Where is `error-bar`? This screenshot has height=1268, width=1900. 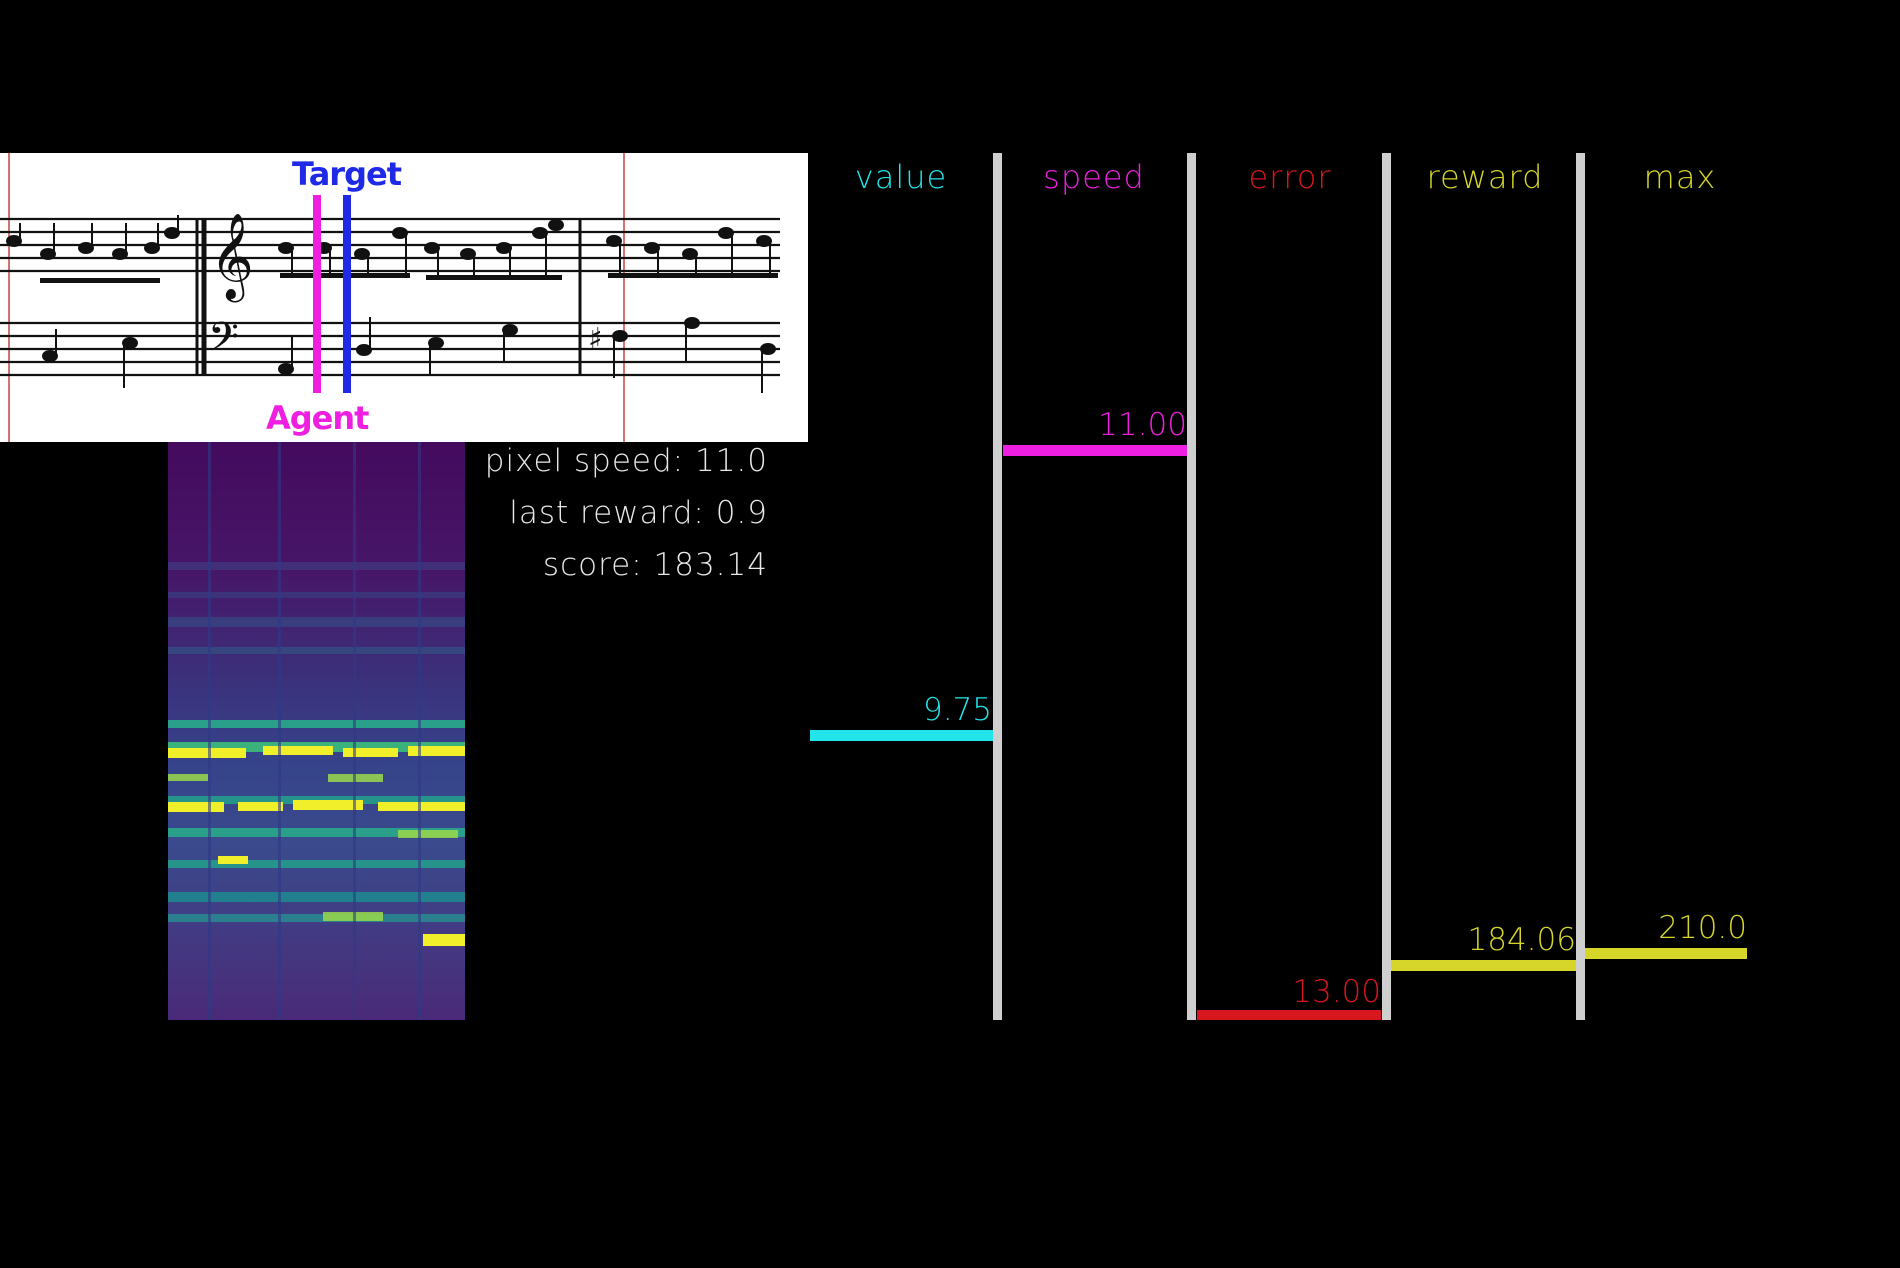
error-bar is located at coordinates (1289, 1015).